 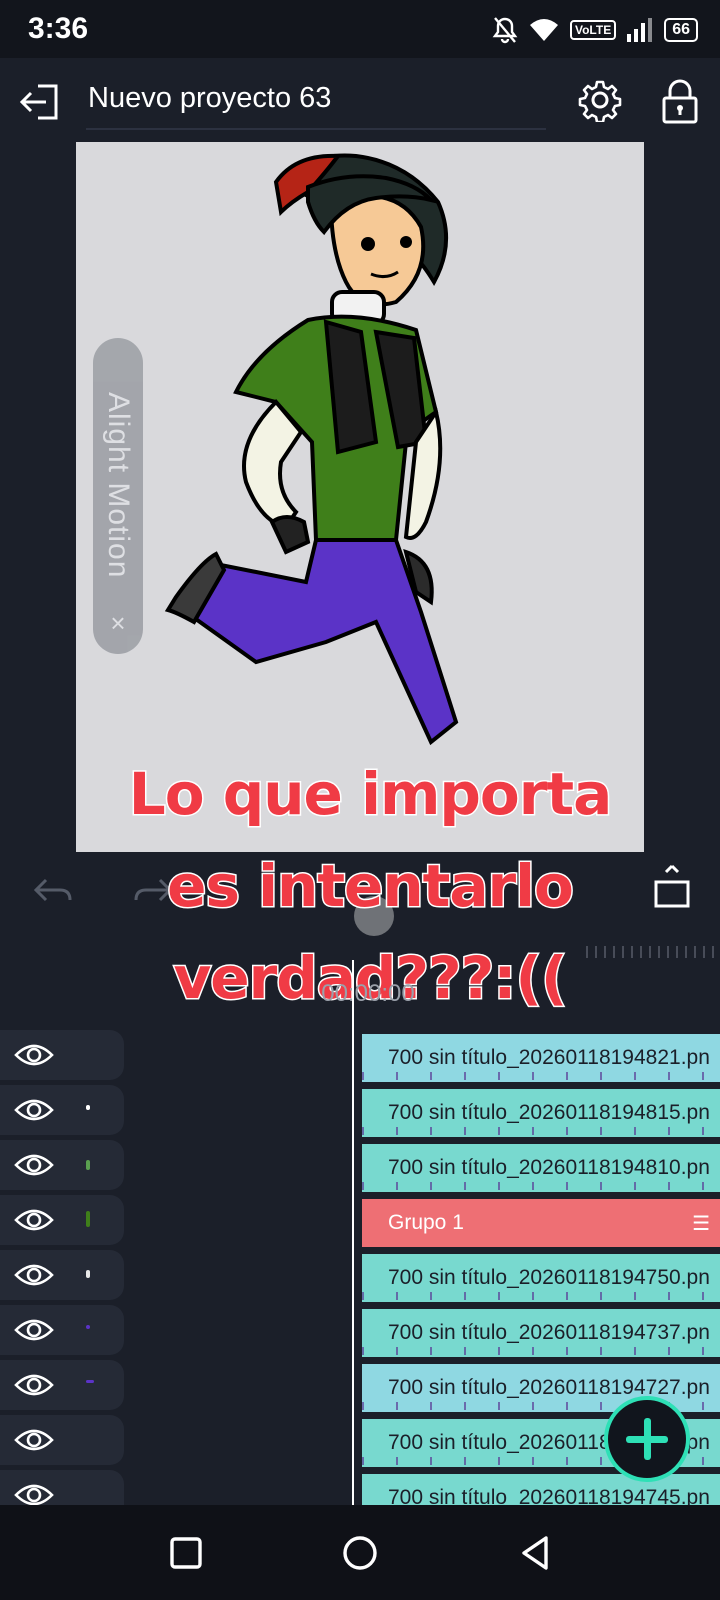 I want to click on wifi-icon, so click(x=543, y=30).